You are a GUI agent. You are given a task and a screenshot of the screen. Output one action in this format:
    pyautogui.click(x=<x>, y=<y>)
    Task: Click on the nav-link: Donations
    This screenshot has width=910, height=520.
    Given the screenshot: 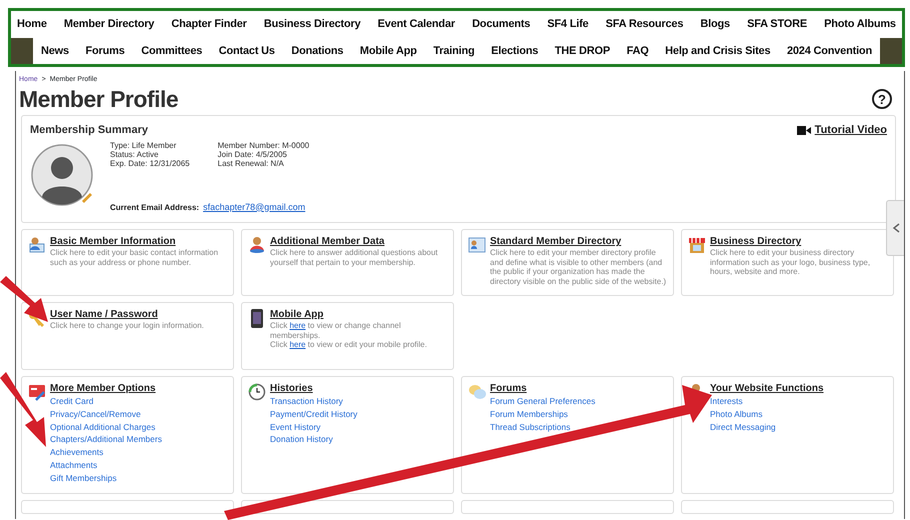 What is the action you would take?
    pyautogui.click(x=317, y=50)
    